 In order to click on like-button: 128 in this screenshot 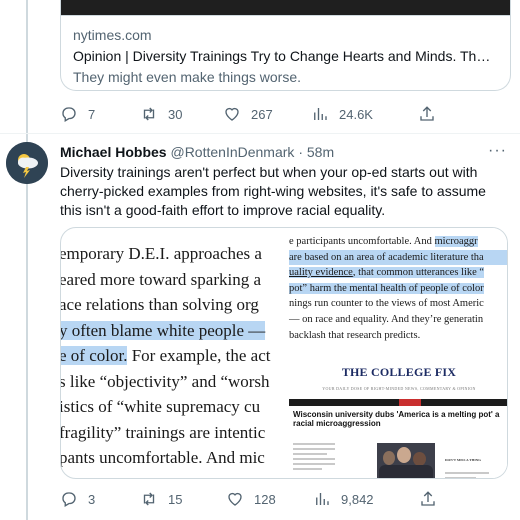, I will do `click(269, 499)`.